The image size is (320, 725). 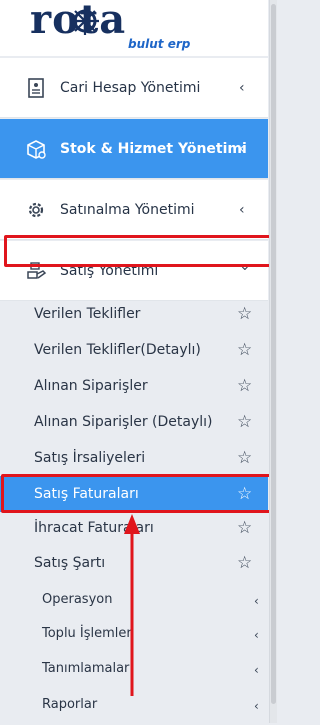 I want to click on scrollbar, so click(x=273, y=361).